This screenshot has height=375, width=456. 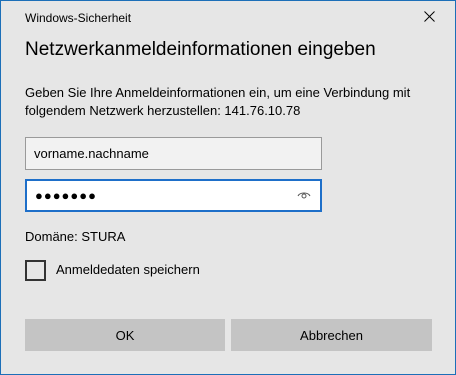 What do you see at coordinates (128, 269) in the screenshot?
I see `remember-label: Anmeldedaten speichern` at bounding box center [128, 269].